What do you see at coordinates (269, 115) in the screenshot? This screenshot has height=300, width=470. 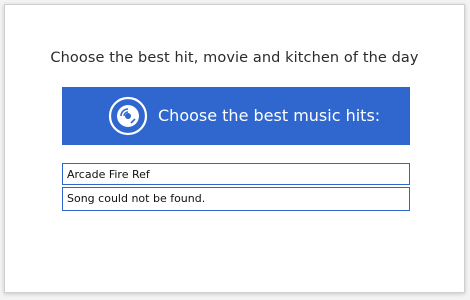 I see `banner-label: Choose the best music hits:` at bounding box center [269, 115].